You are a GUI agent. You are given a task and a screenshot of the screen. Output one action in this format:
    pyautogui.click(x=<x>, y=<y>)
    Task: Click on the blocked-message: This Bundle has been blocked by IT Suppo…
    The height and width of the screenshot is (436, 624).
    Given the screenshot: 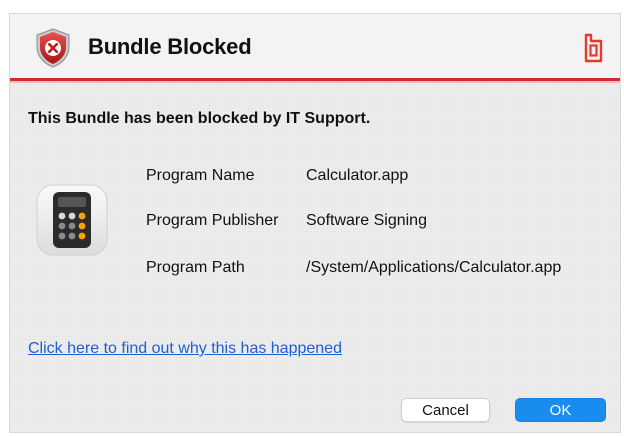 What is the action you would take?
    pyautogui.click(x=199, y=118)
    